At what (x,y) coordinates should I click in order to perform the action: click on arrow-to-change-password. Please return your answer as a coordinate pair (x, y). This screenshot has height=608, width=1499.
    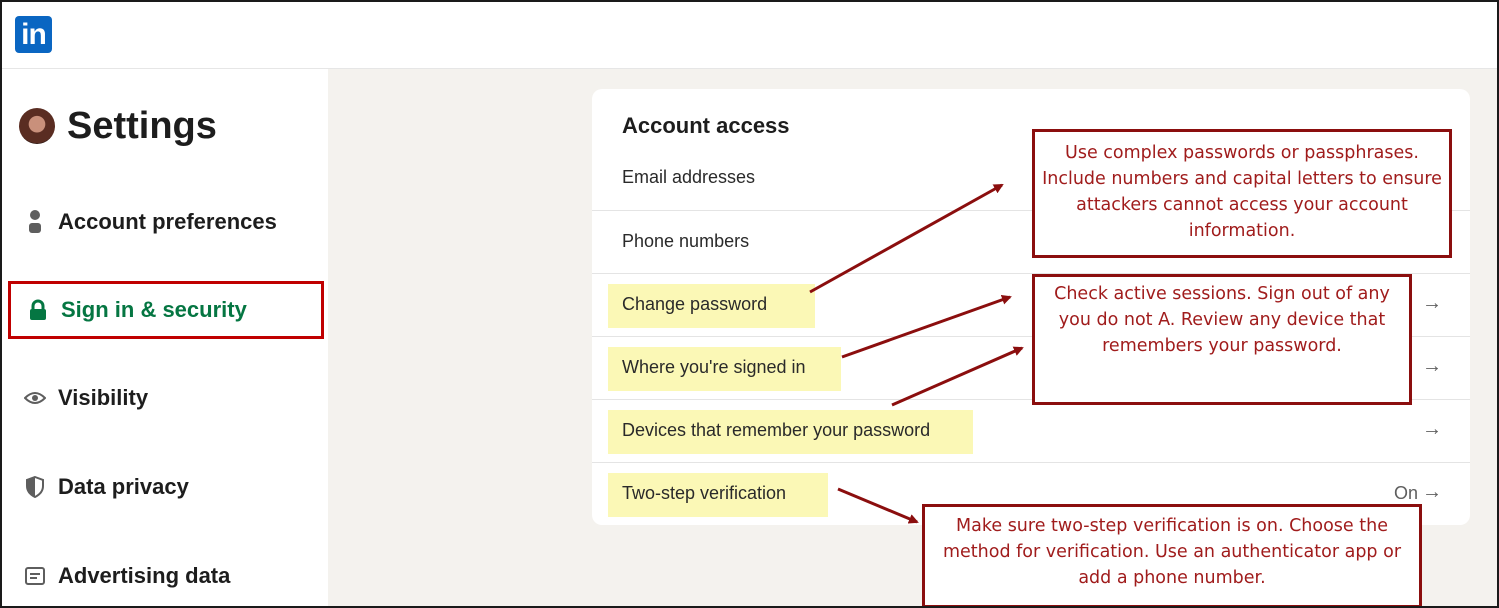
    Looking at the image, I should click on (906, 238).